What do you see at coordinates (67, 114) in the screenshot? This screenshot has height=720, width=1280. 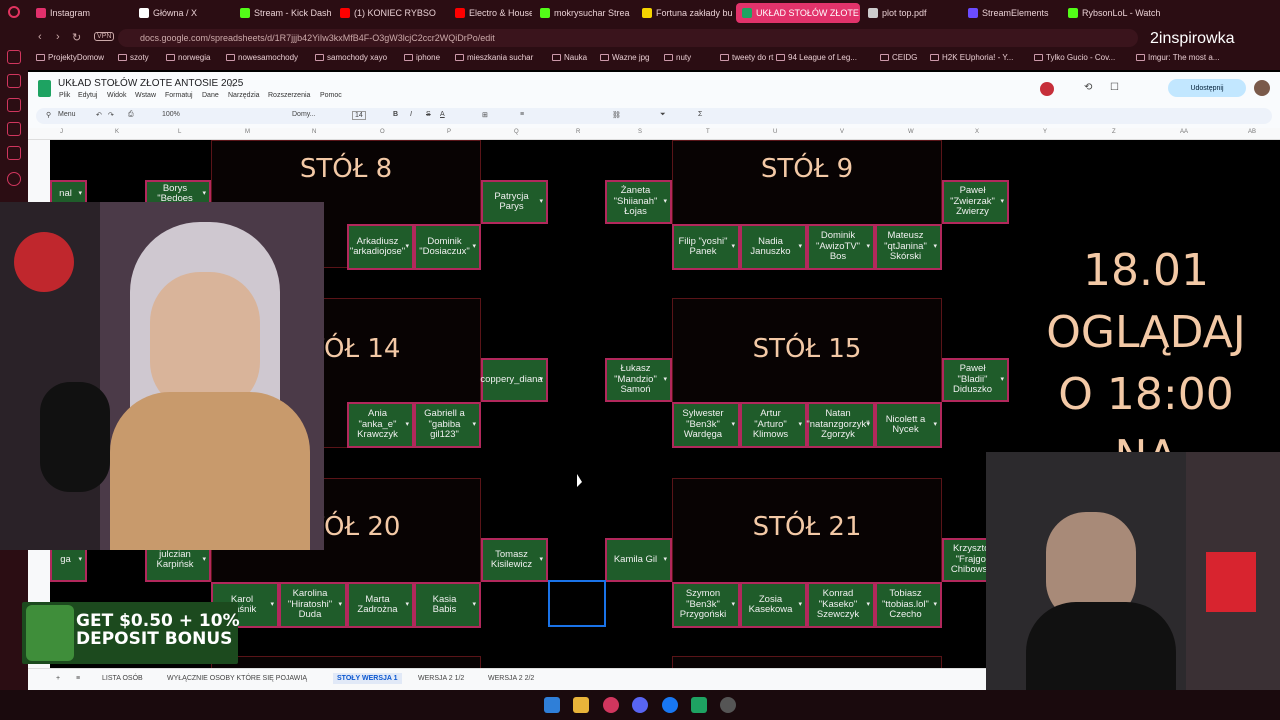 I see `menu-search: Menu` at bounding box center [67, 114].